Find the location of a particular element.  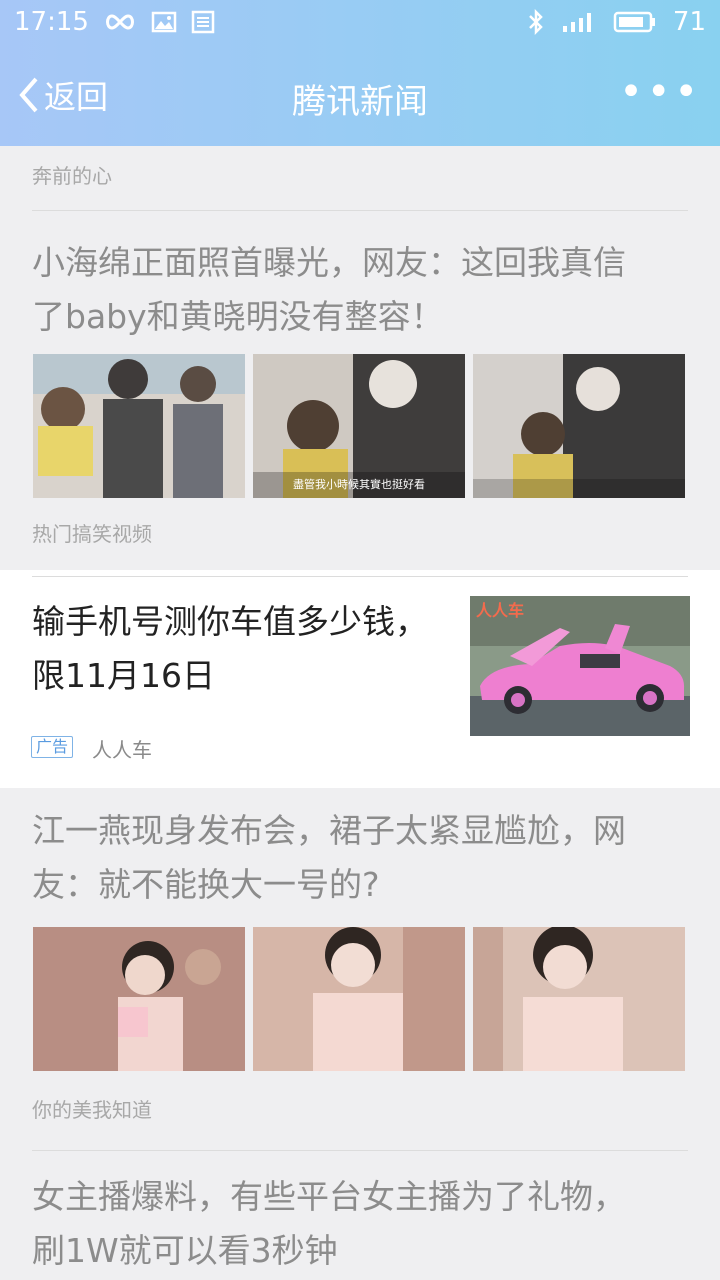

ad-logo: 人人车 is located at coordinates (500, 610).